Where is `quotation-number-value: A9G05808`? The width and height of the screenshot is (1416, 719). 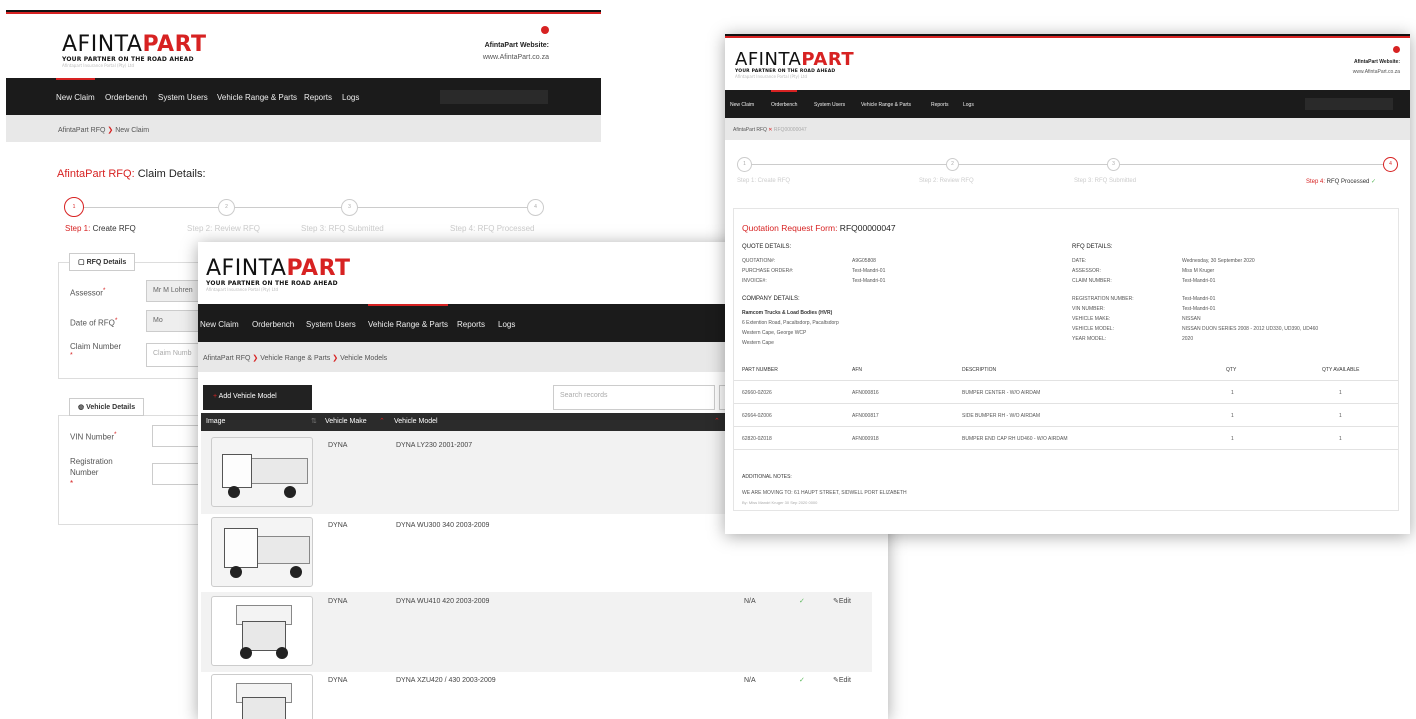 quotation-number-value: A9G05808 is located at coordinates (864, 261).